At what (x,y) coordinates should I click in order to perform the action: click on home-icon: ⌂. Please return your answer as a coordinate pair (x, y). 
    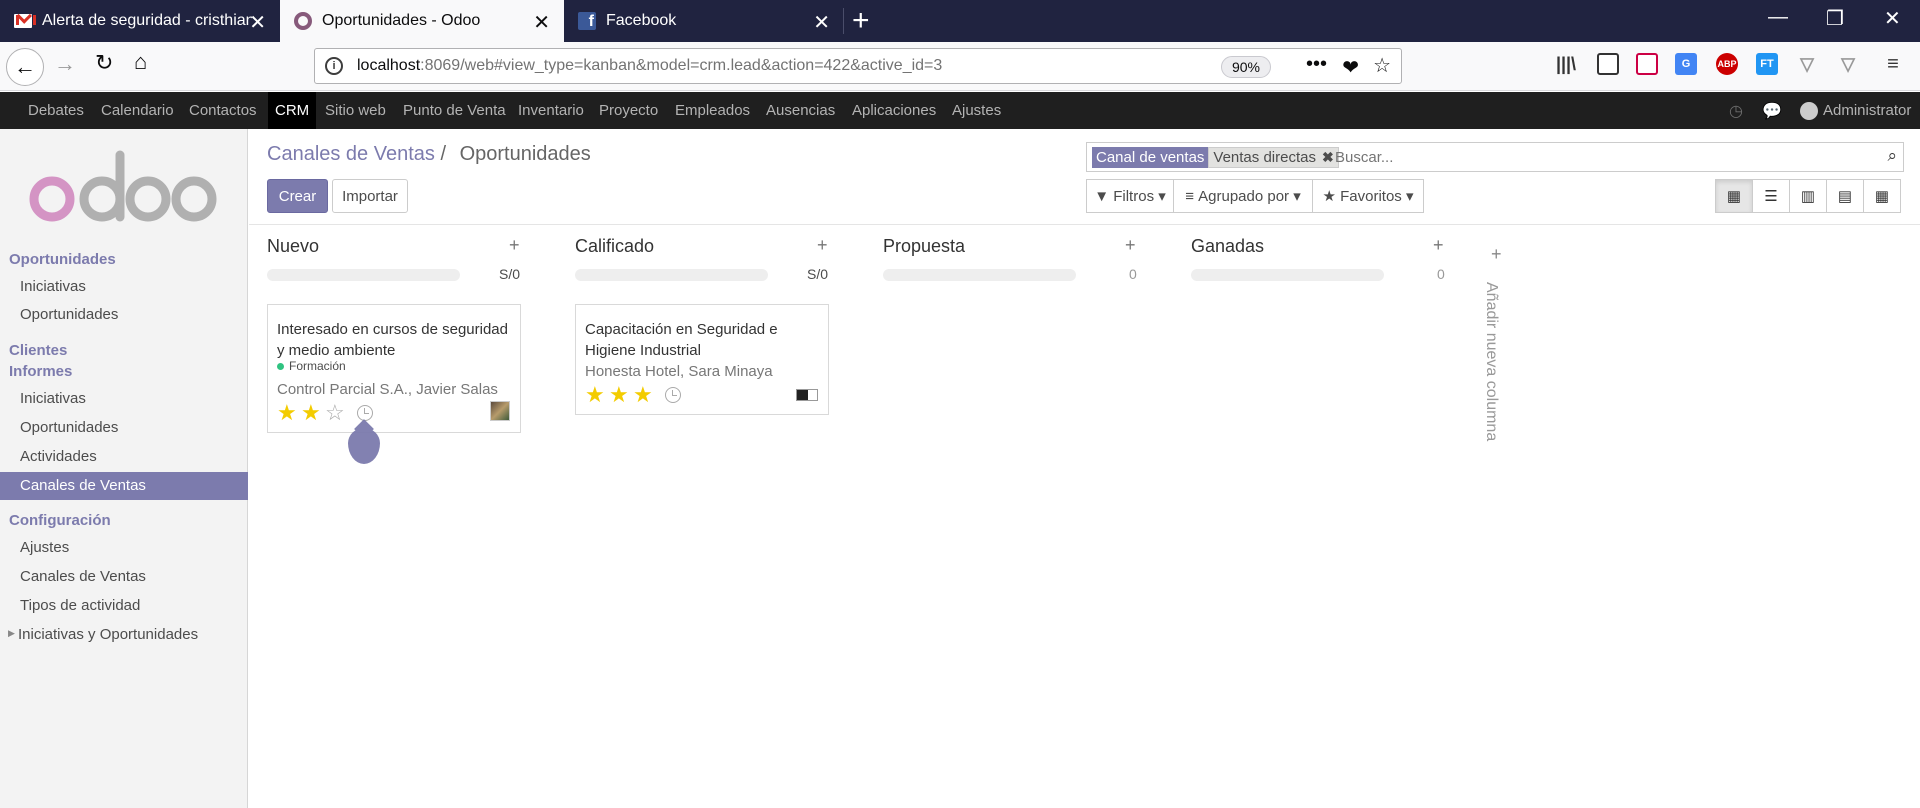
    Looking at the image, I should click on (140, 62).